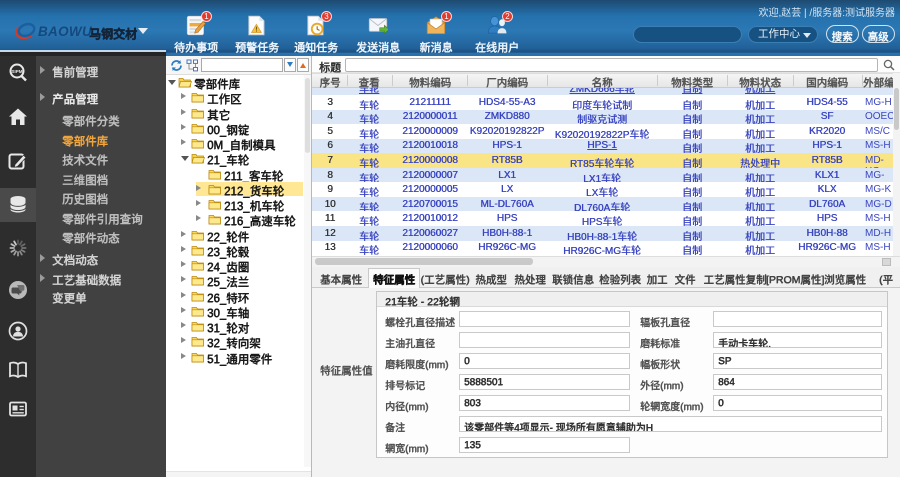  What do you see at coordinates (16, 71) in the screenshot?
I see `svg-text: SIPM` at bounding box center [16, 71].